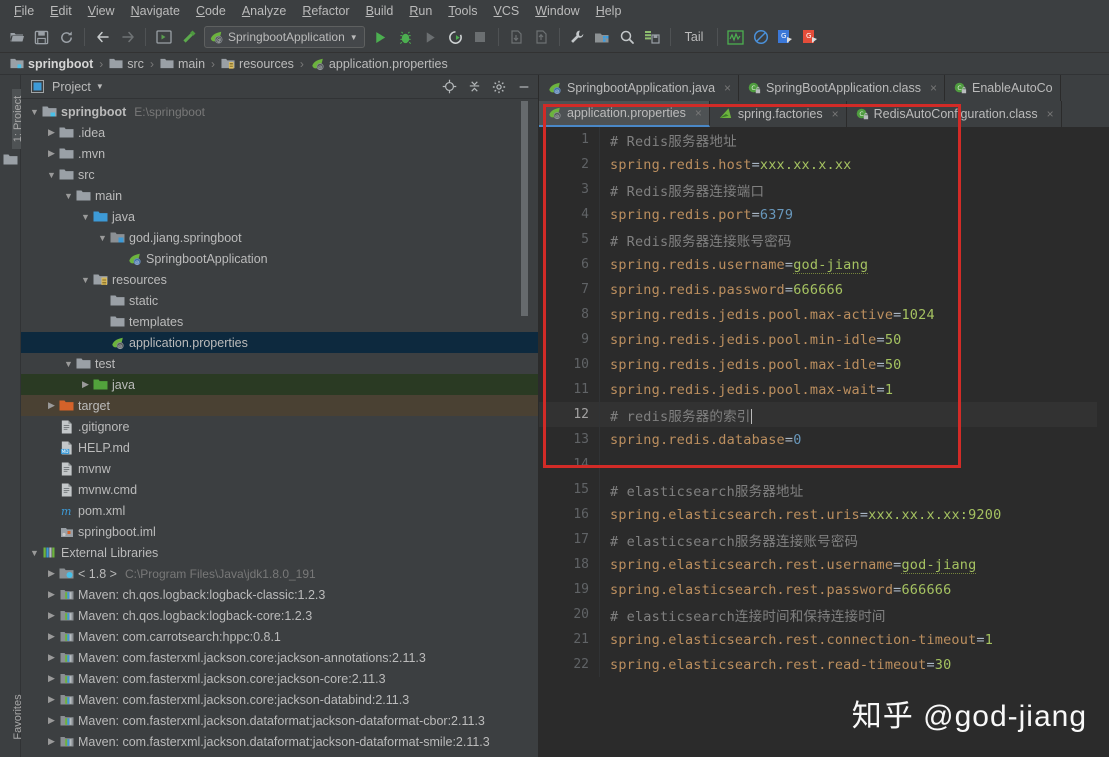  Describe the element at coordinates (735, 37) in the screenshot. I see `monitor-icon` at that location.